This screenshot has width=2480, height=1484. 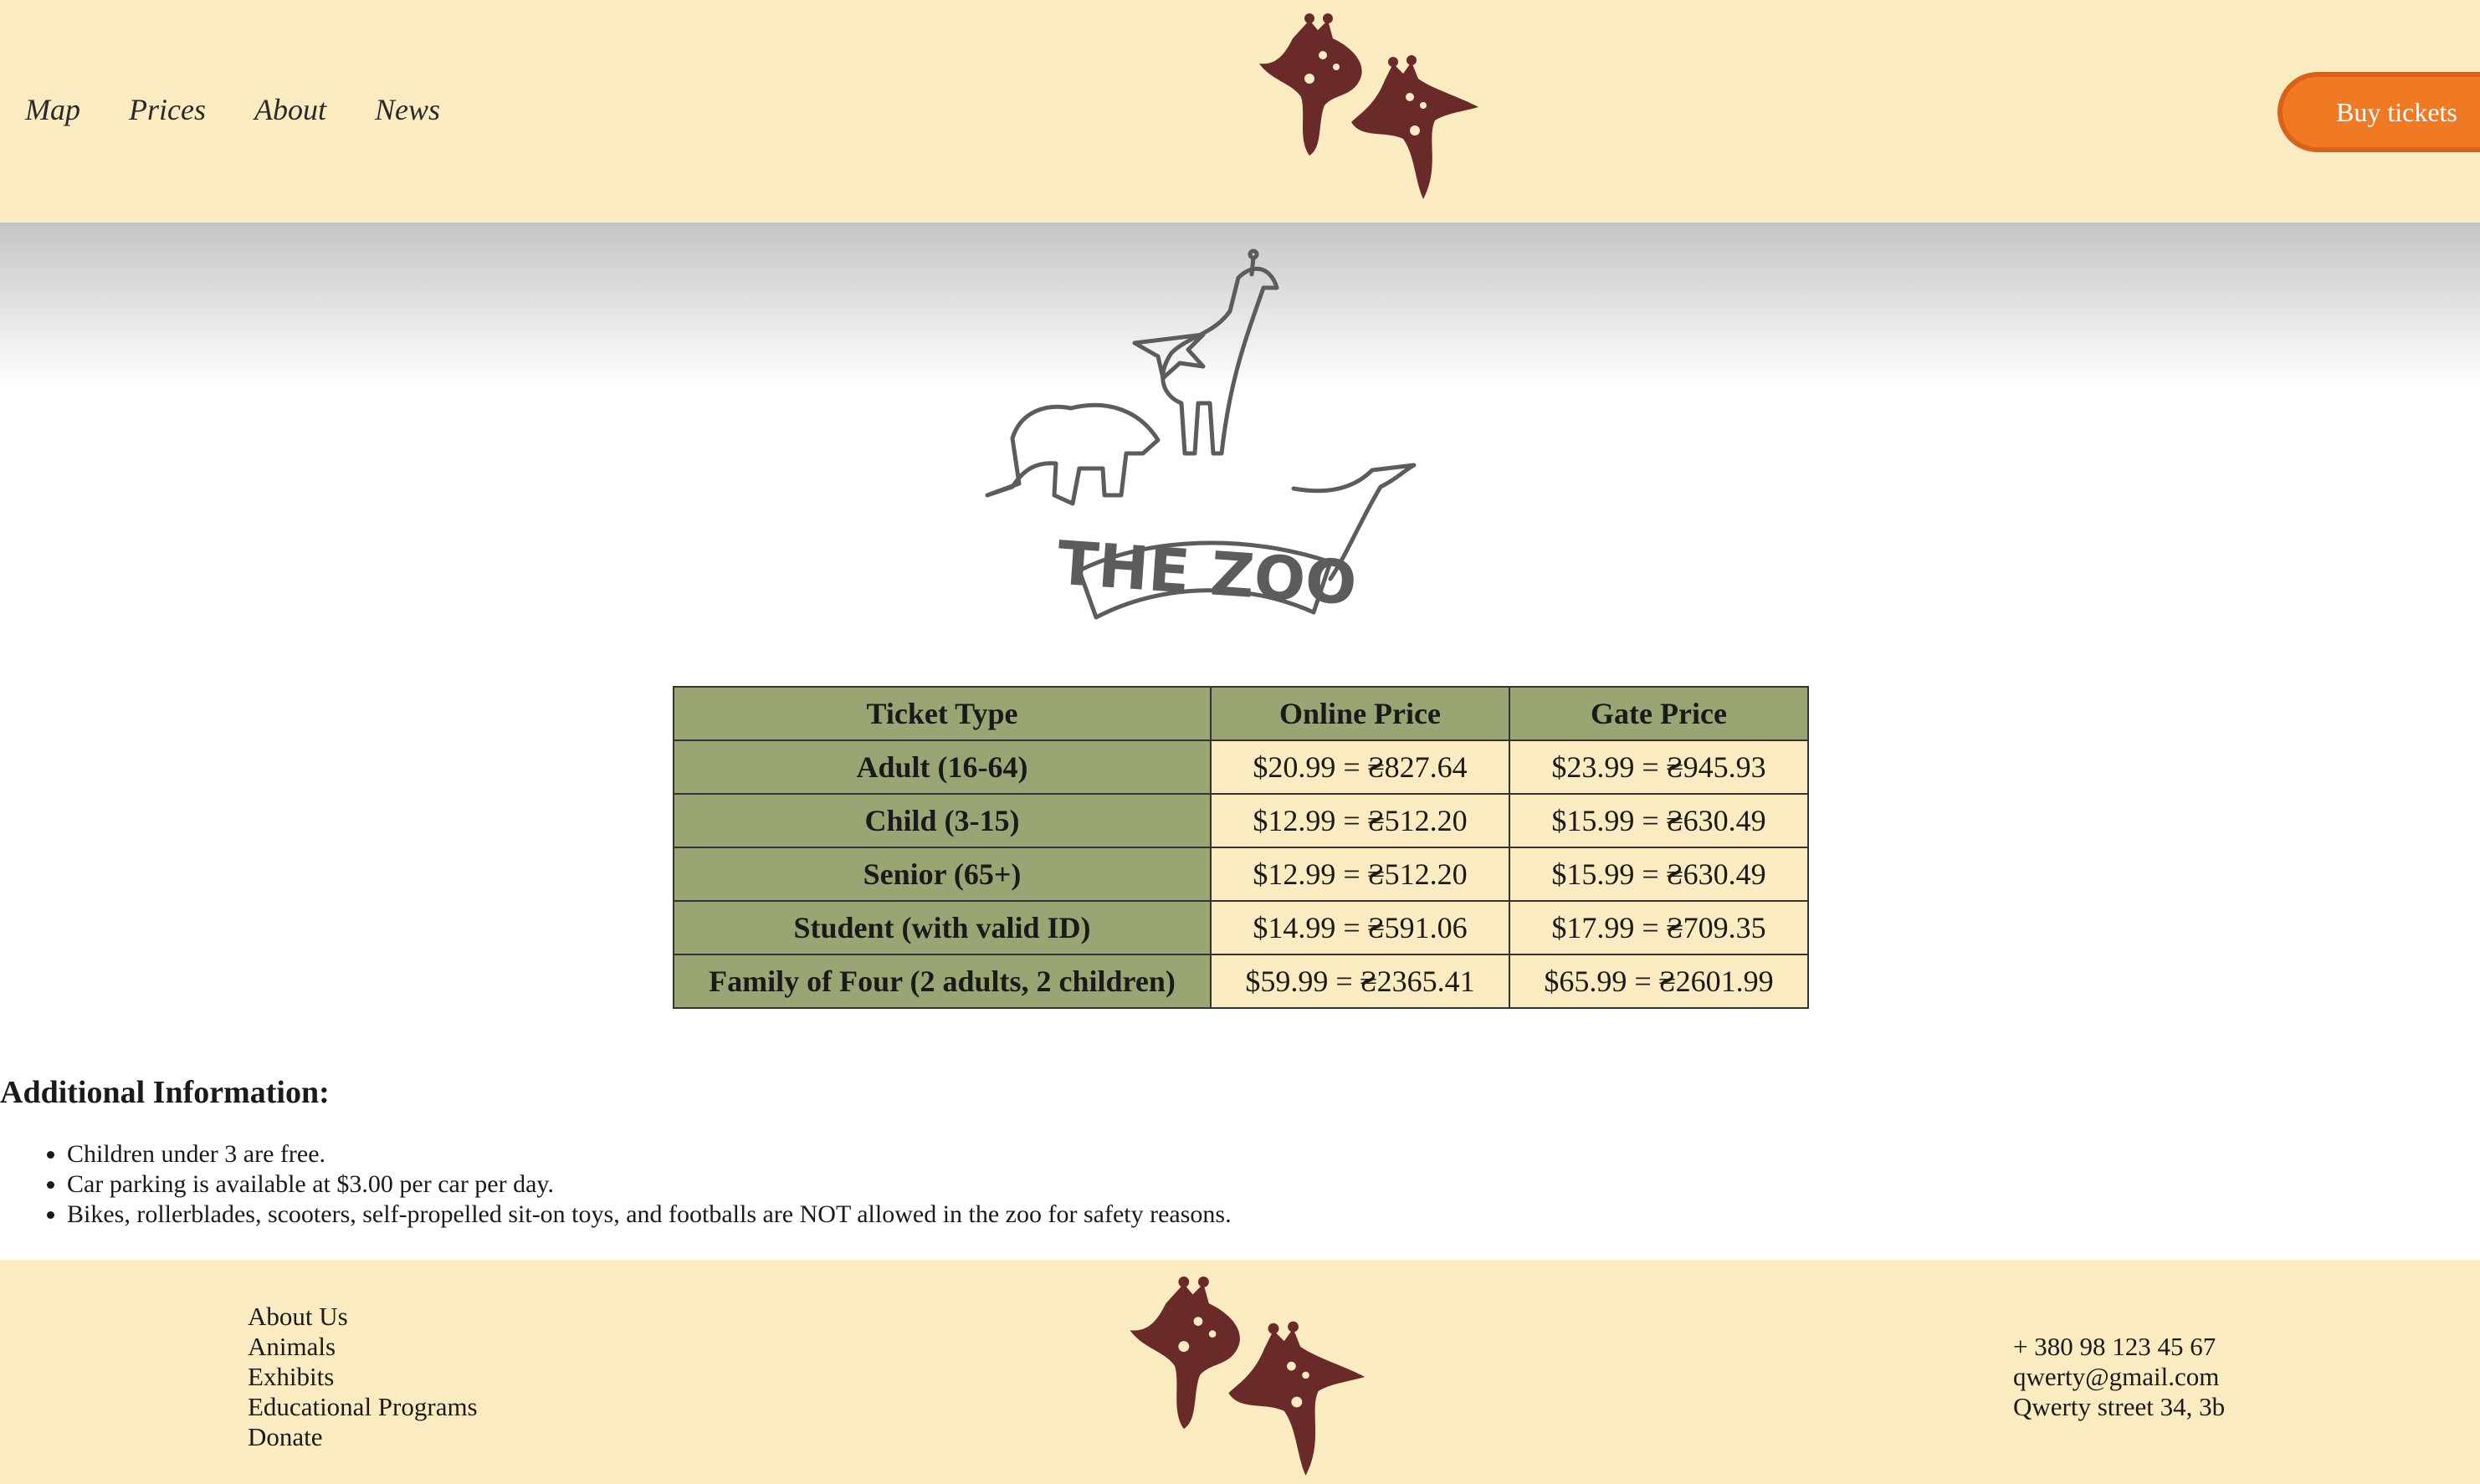 What do you see at coordinates (942, 927) in the screenshot?
I see `ticket-type-cell: Student (with valid ID)` at bounding box center [942, 927].